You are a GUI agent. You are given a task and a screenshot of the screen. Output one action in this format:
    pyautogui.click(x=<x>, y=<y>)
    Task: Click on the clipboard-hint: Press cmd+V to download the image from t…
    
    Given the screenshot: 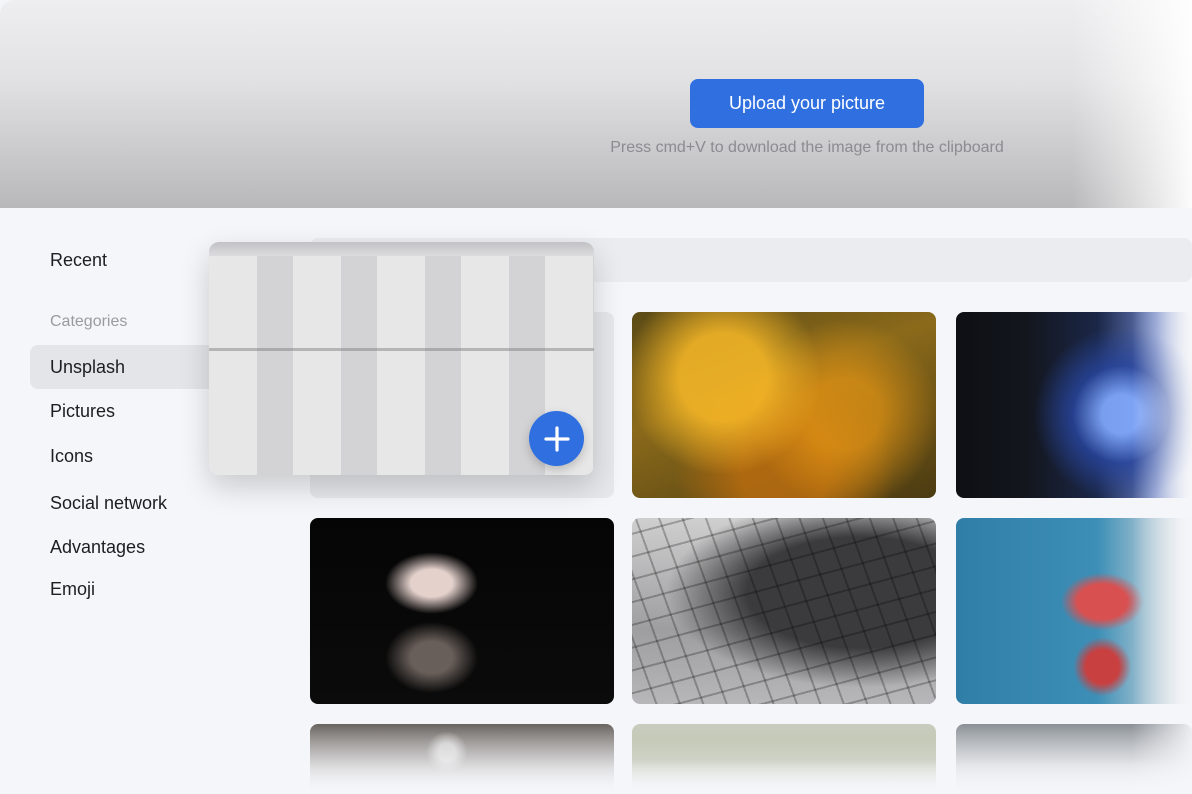 What is the action you would take?
    pyautogui.click(x=807, y=147)
    